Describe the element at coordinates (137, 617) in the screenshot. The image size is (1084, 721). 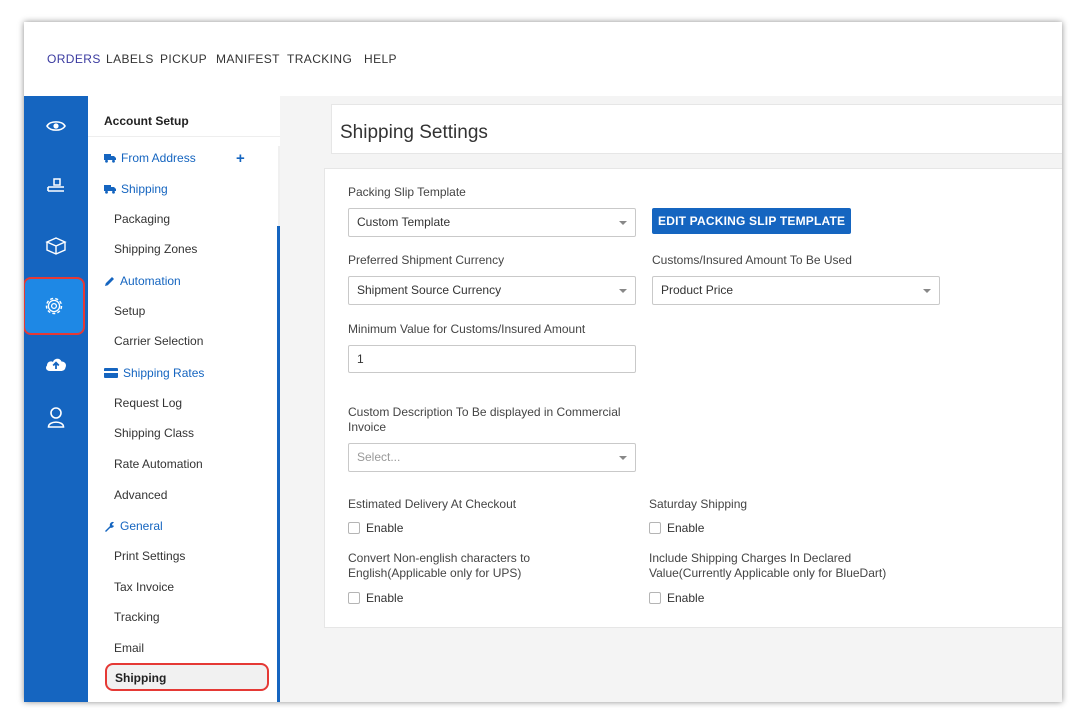
I see `sidebar-item-tracking: Tracking` at that location.